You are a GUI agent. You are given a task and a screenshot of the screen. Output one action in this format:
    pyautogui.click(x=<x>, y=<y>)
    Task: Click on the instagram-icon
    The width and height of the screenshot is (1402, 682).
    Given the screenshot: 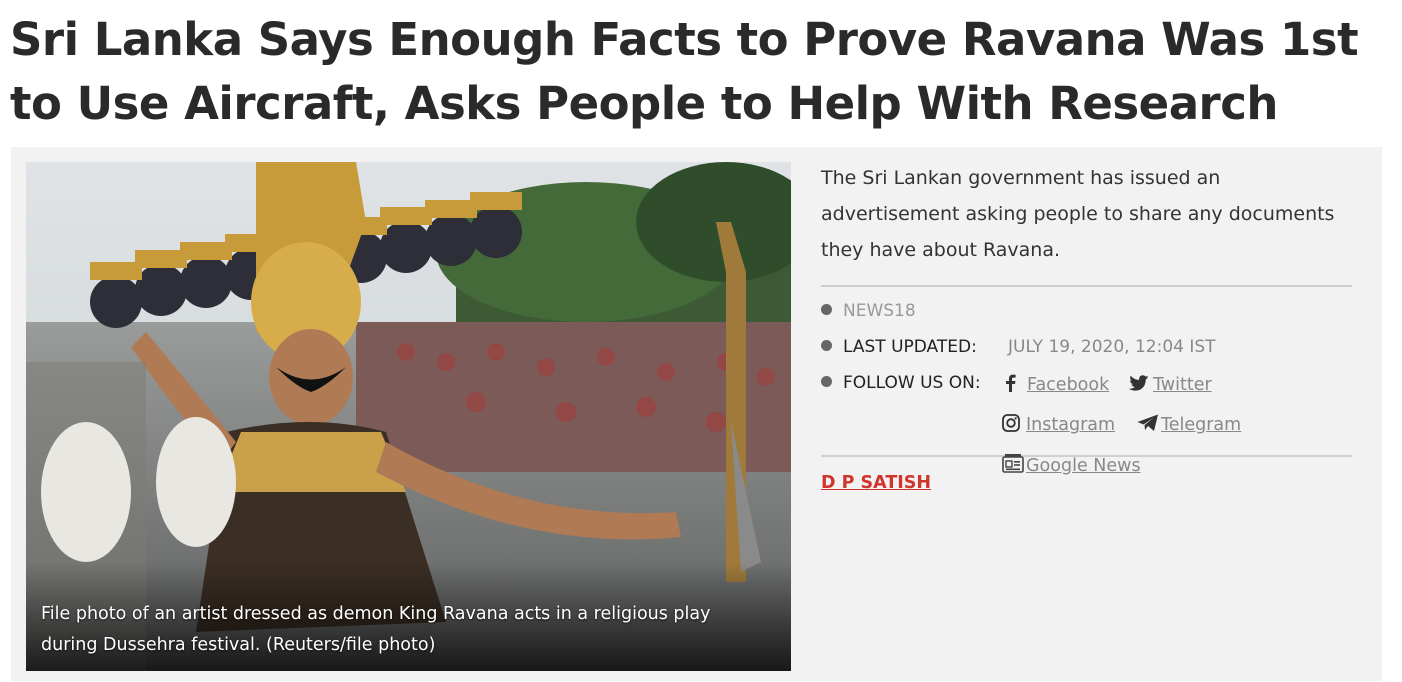 What is the action you would take?
    pyautogui.click(x=1012, y=426)
    